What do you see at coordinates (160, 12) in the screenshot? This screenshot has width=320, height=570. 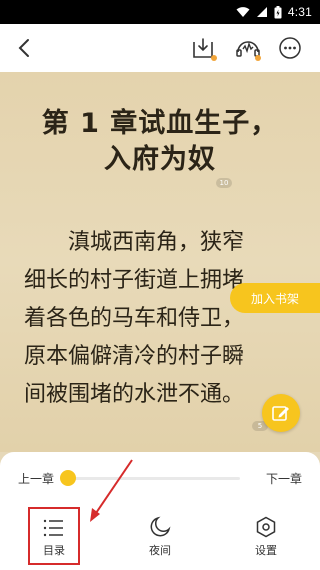 I see `status-bar: 4:31` at bounding box center [160, 12].